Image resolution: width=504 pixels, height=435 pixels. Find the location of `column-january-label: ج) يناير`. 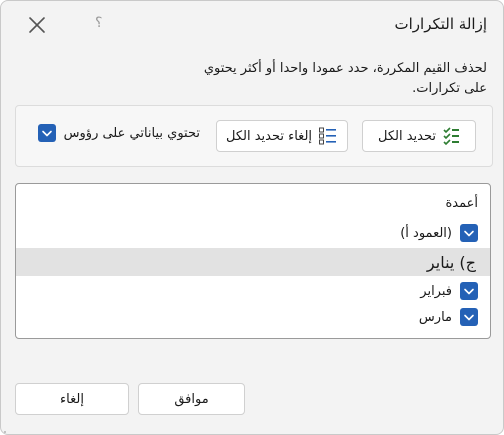

column-january-label: ج) يناير is located at coordinates (451, 262).